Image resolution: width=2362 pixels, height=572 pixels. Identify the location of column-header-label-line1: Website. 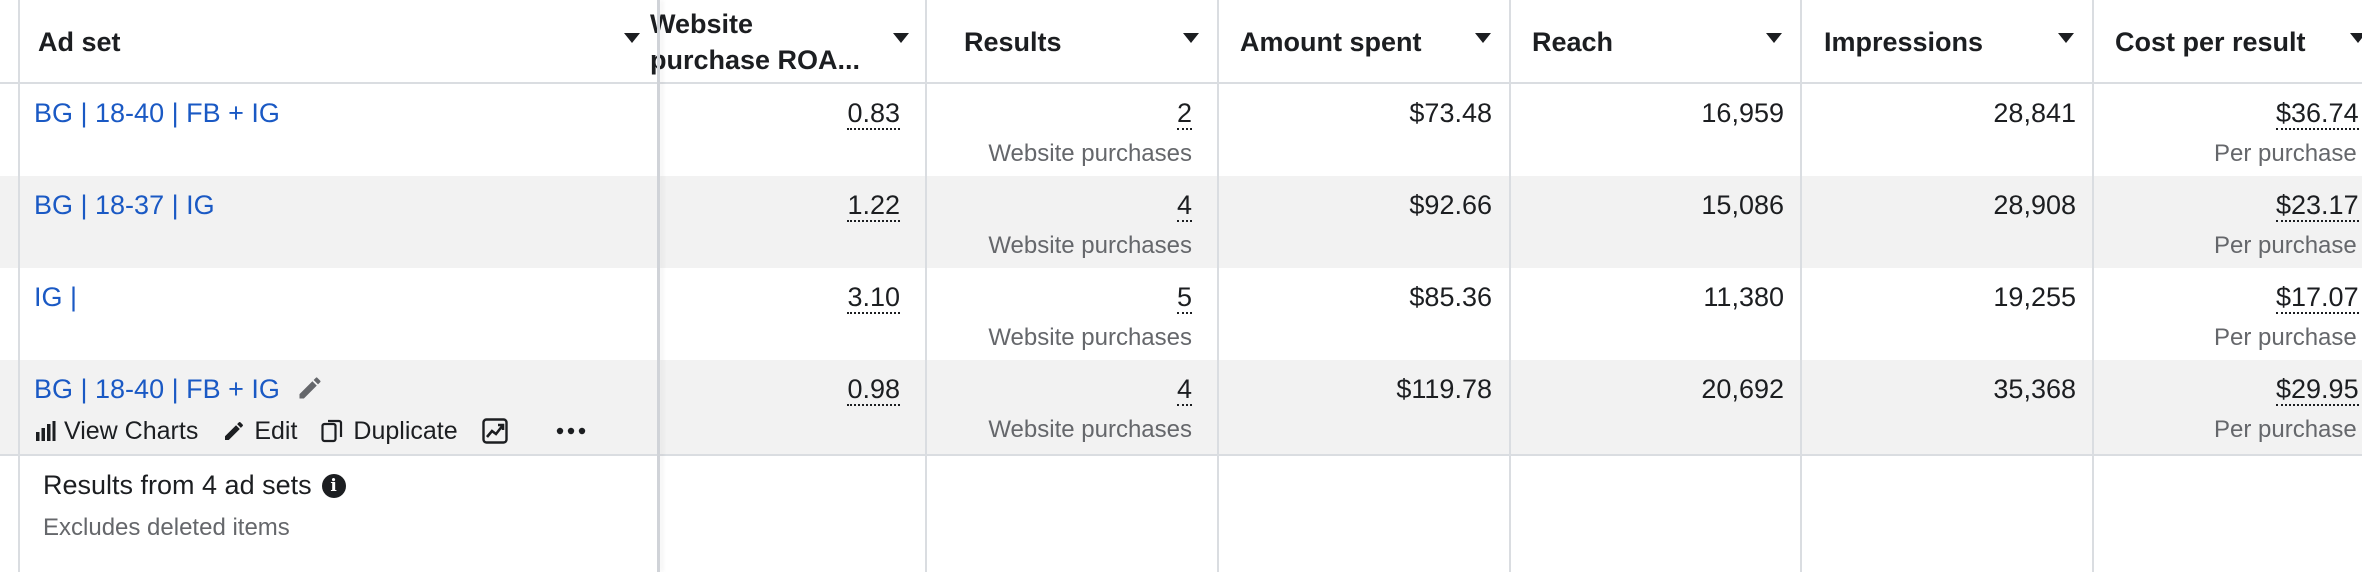
(702, 24).